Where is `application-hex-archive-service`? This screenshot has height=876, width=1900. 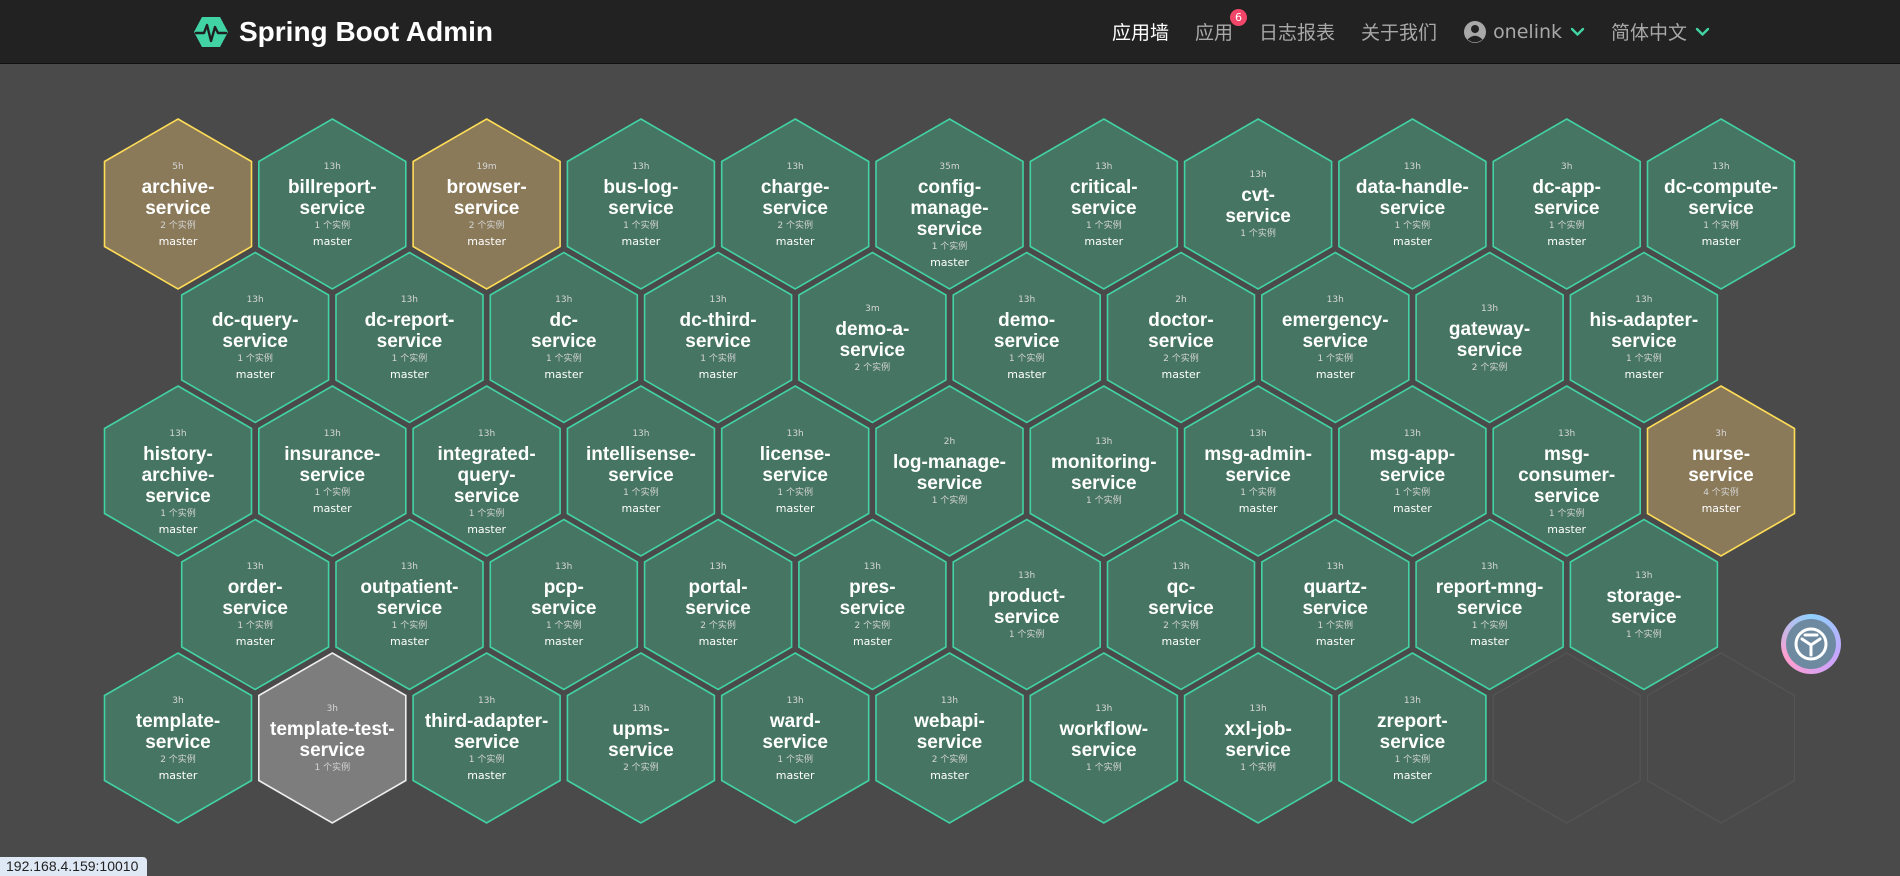 application-hex-archive-service is located at coordinates (178, 204).